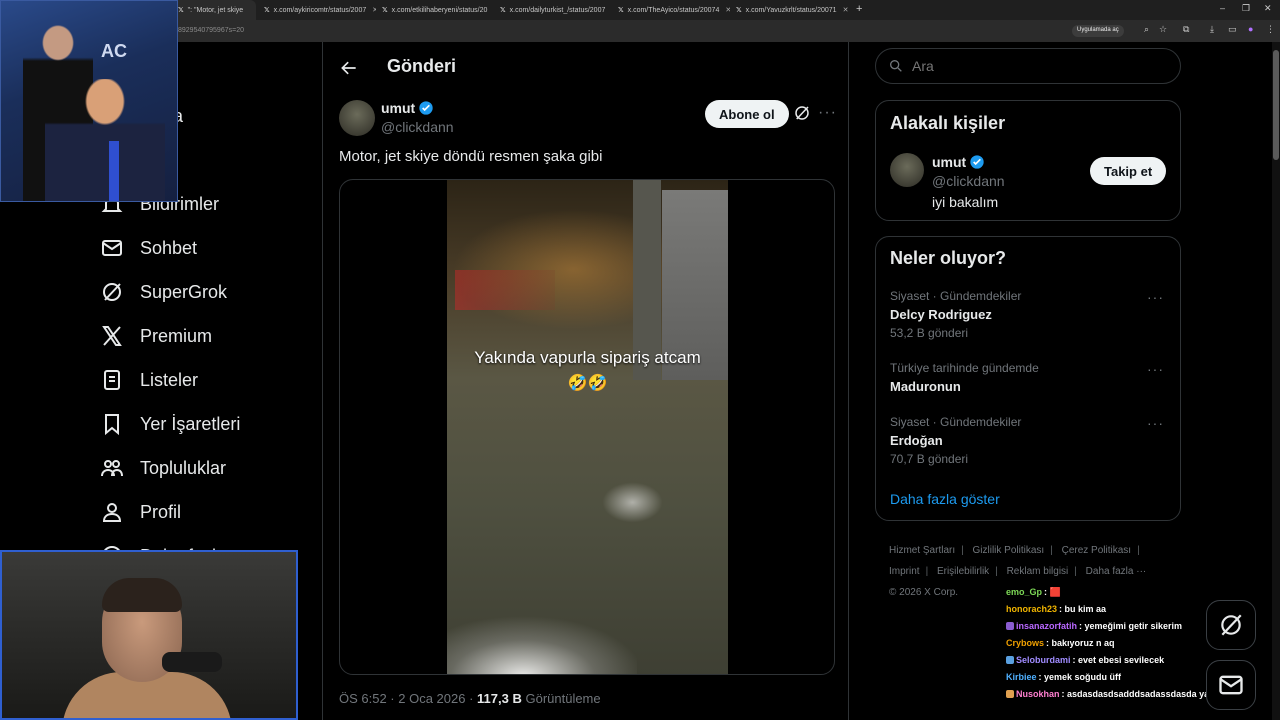  I want to click on trend-name: Erdoğan, so click(916, 440).